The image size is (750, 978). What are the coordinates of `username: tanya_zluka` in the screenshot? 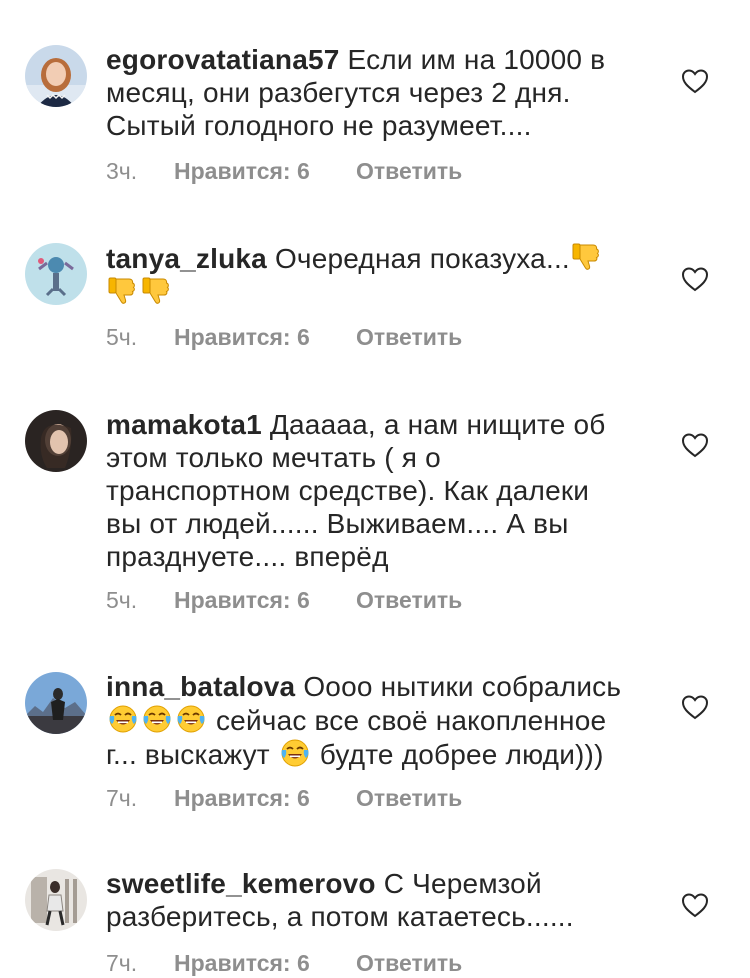 It's located at (186, 258).